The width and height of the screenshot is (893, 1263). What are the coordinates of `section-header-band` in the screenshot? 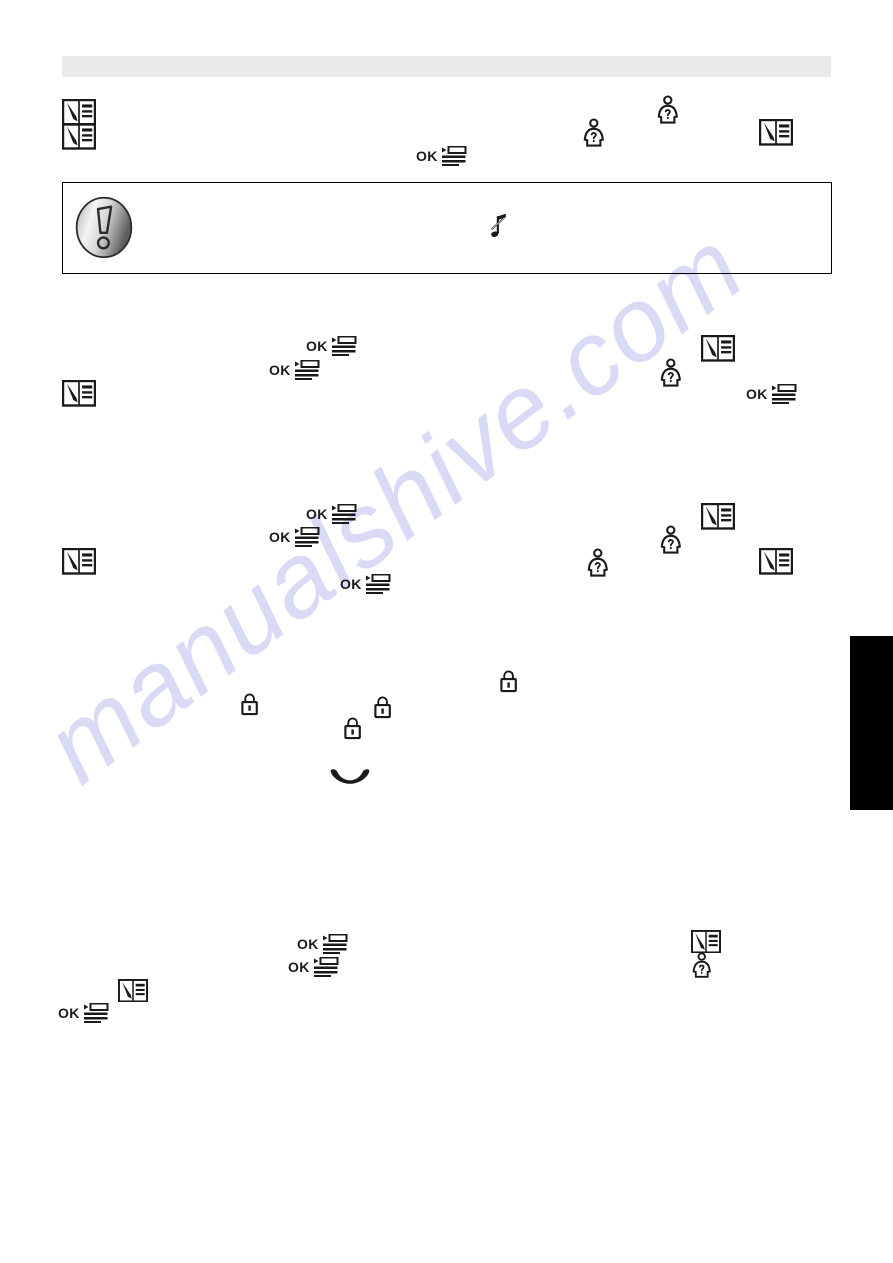 It's located at (446, 66).